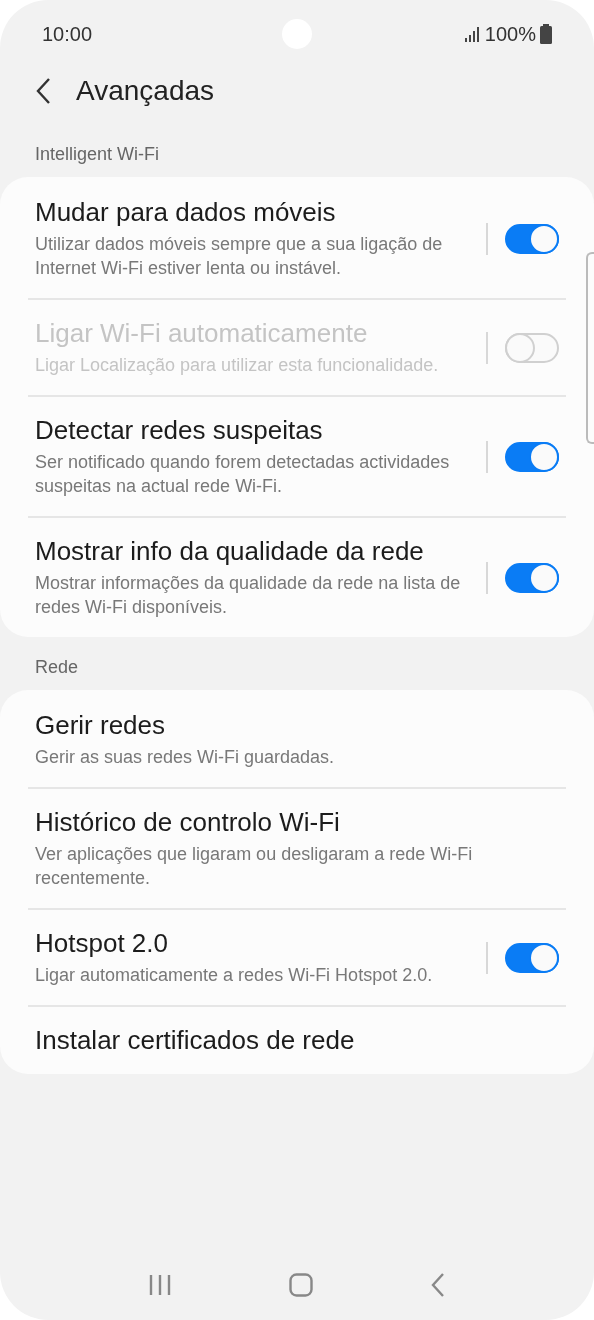 This screenshot has height=1320, width=594. Describe the element at coordinates (243, 474) in the screenshot. I see `setting-description: Ser notificado quando forem detectadas actividades suspeitas na actual rede Wi-Fi.` at that location.